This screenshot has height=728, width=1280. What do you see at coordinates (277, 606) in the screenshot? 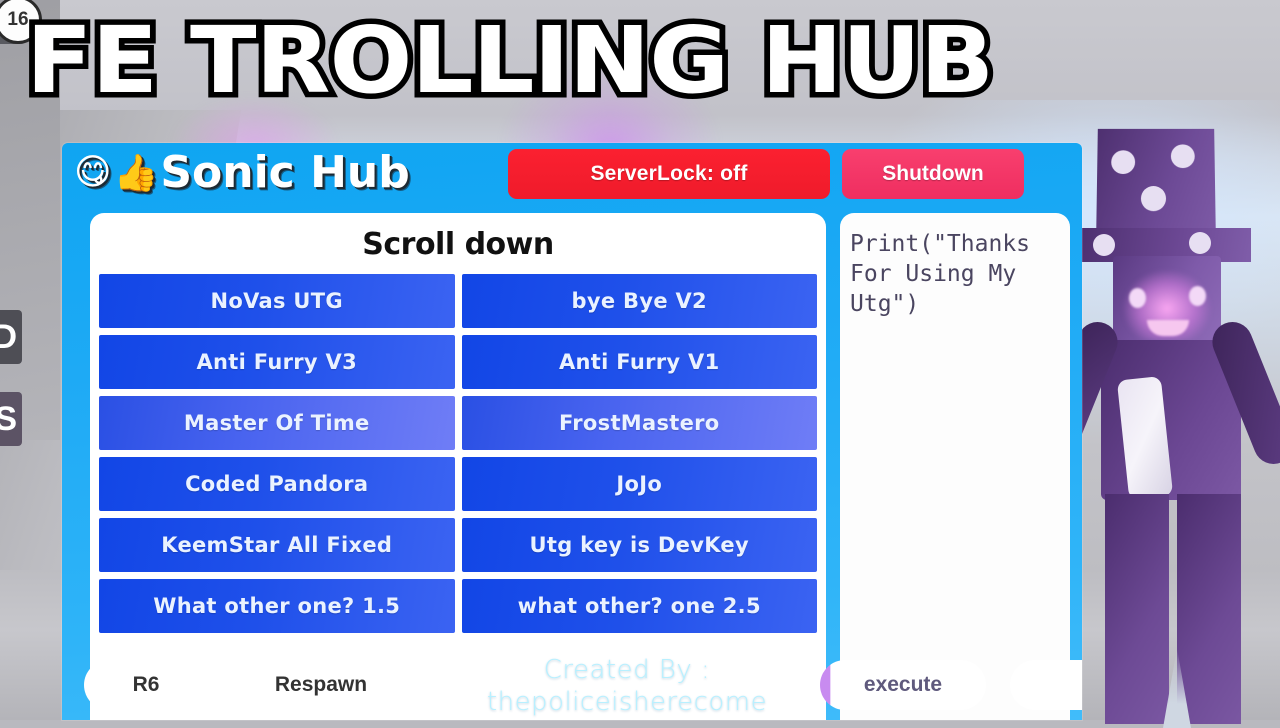
I see `script-button: What other one? 1.5` at bounding box center [277, 606].